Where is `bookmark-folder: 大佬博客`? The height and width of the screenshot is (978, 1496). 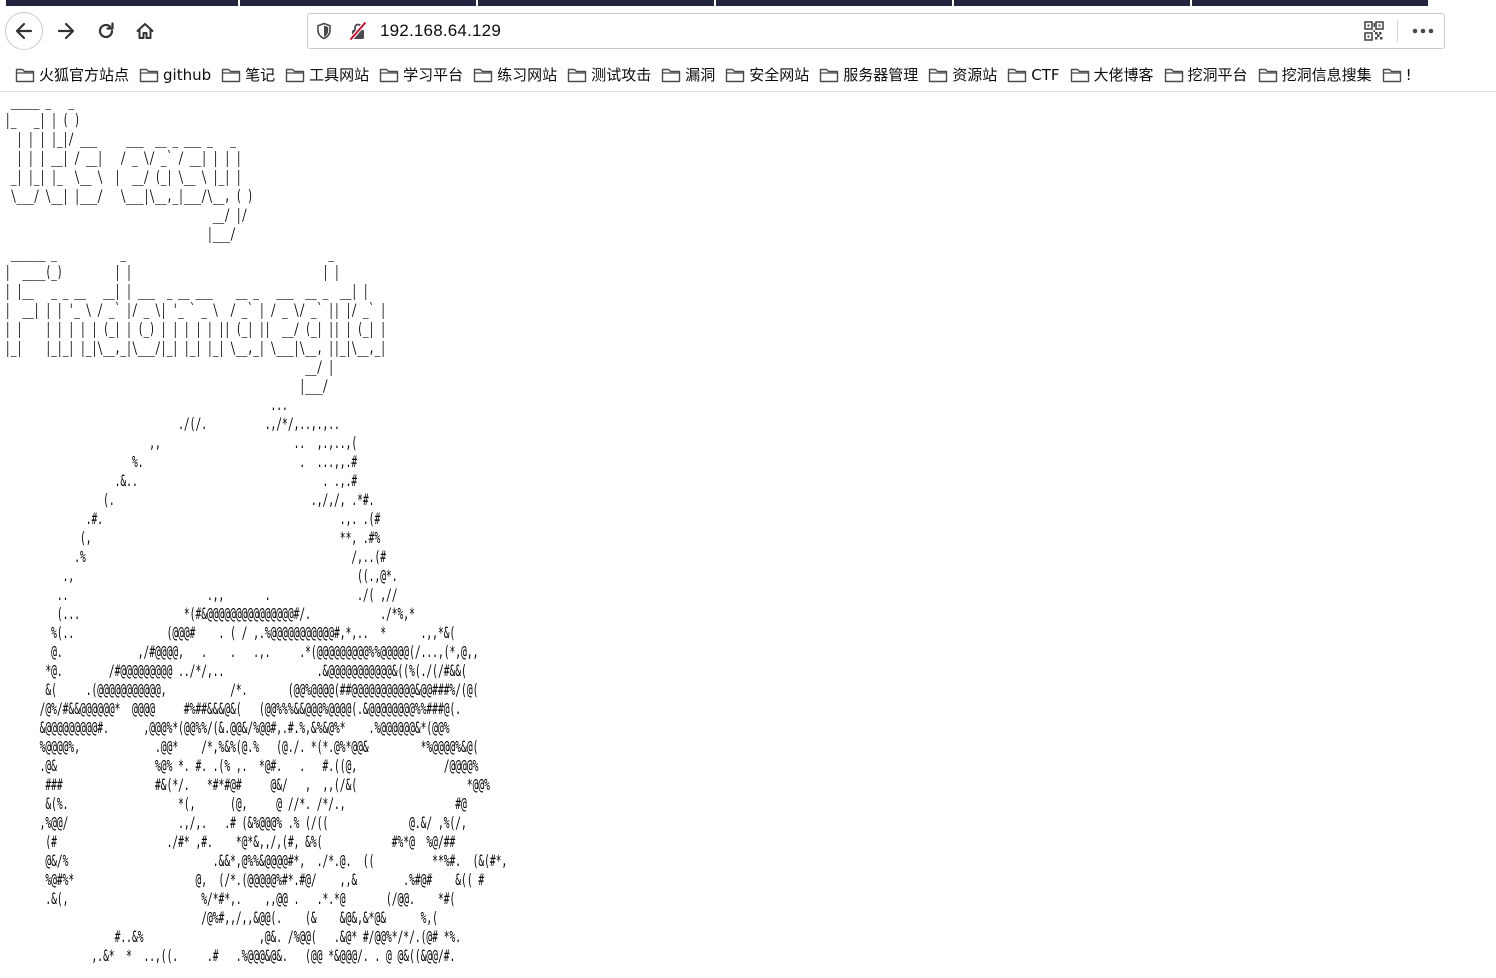 bookmark-folder: 大佬博客 is located at coordinates (1112, 74).